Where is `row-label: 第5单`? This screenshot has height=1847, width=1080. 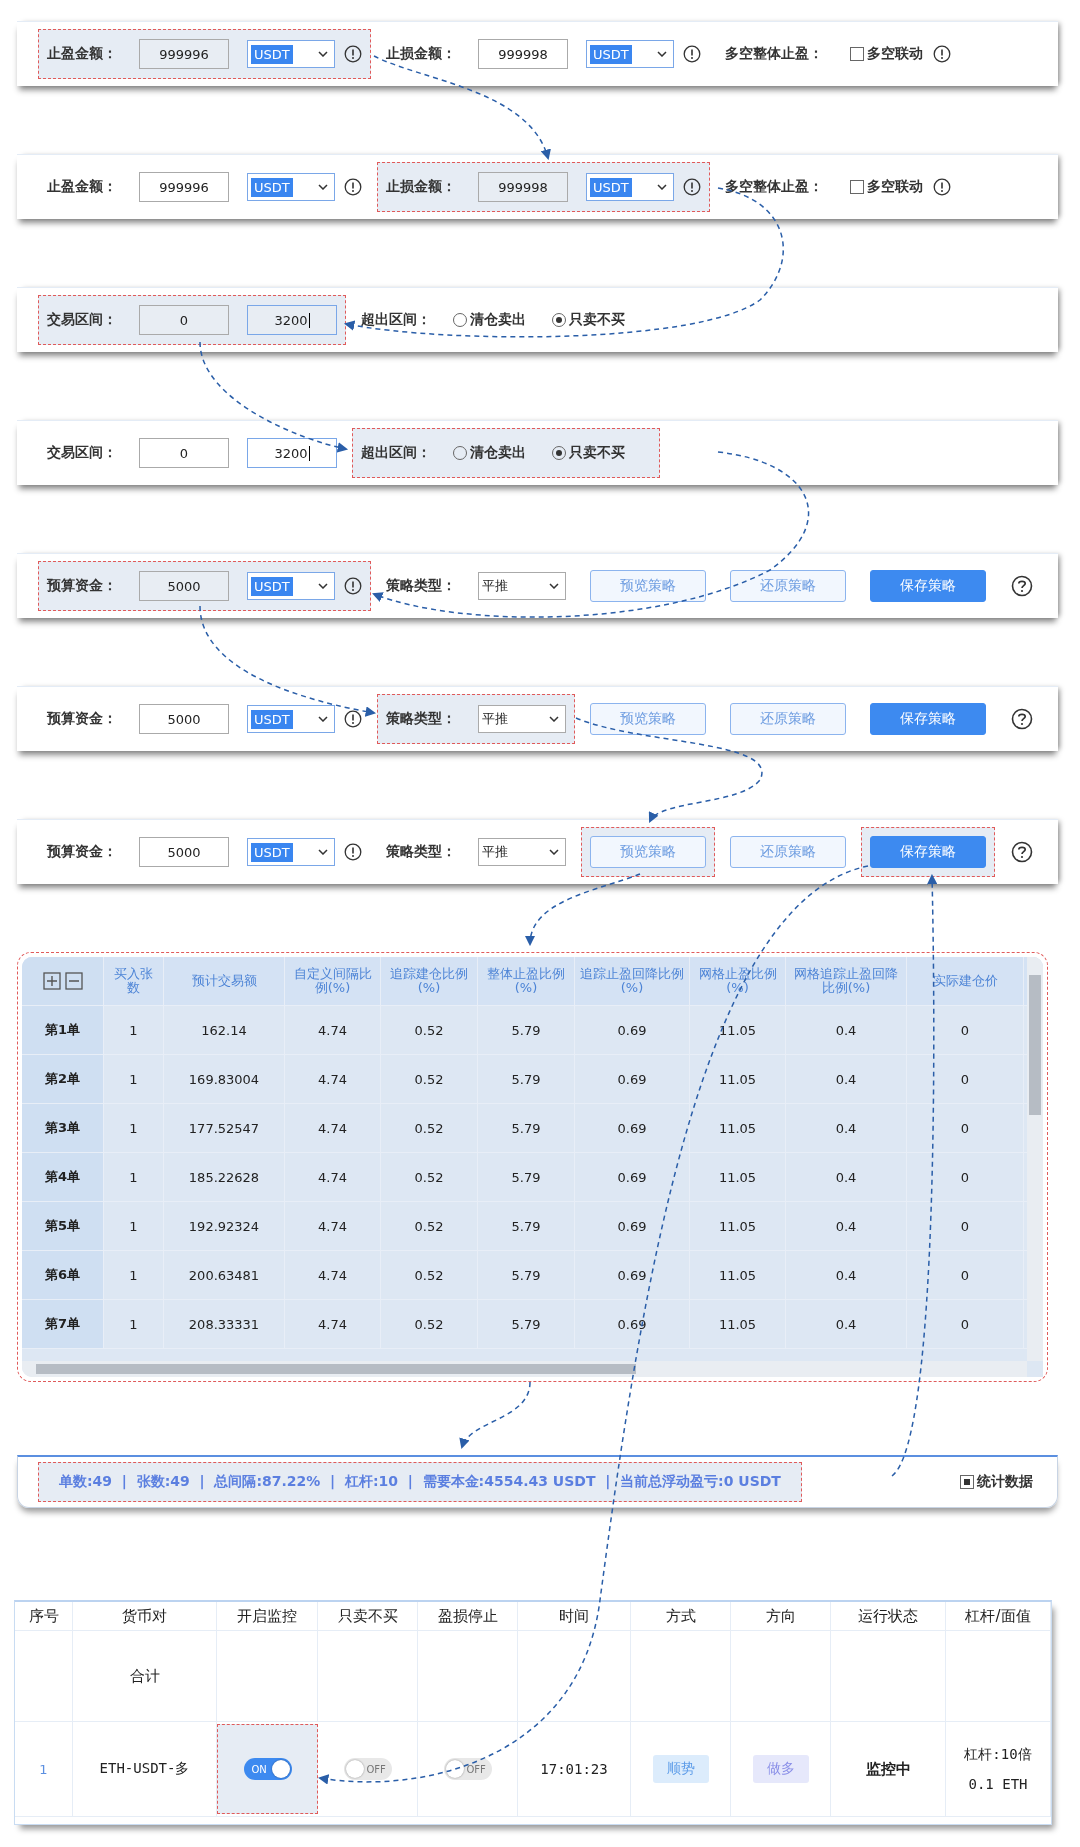
row-label: 第5单 is located at coordinates (63, 1226).